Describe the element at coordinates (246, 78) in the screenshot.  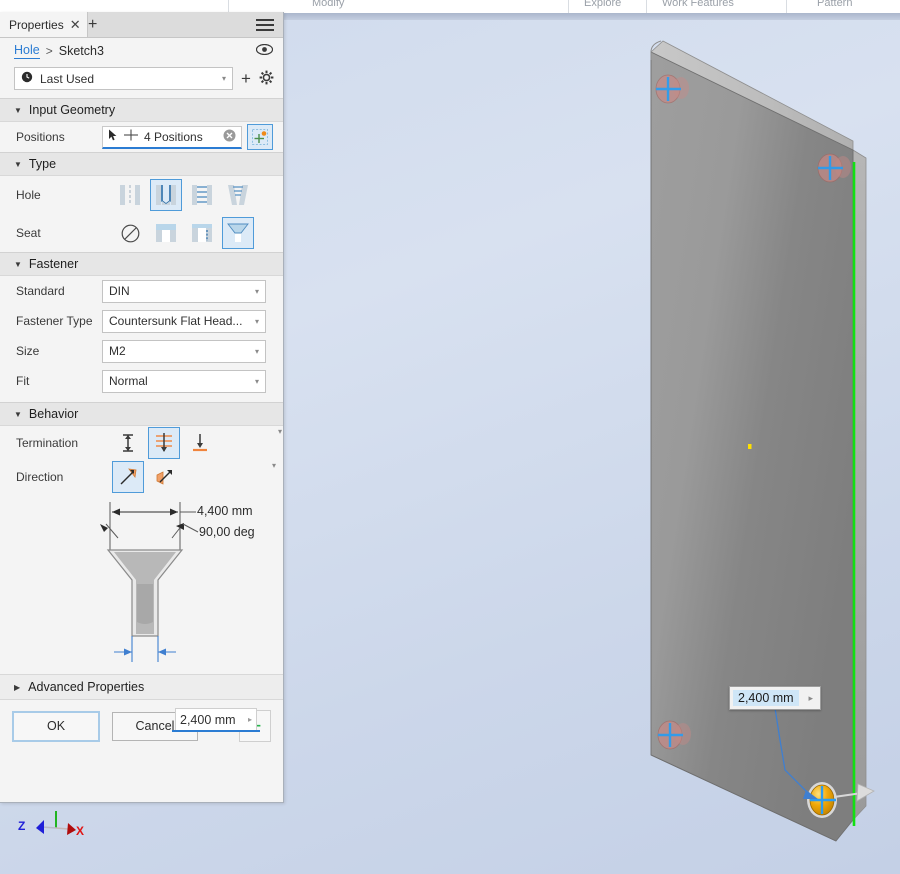
I see `add-preset-button: +` at that location.